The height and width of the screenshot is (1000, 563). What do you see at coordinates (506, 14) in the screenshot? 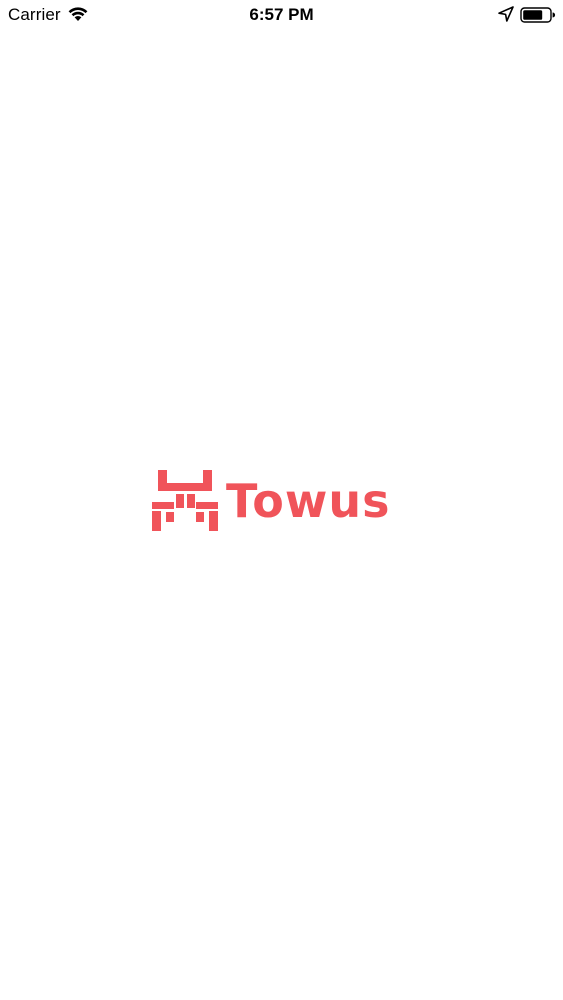
I see `location-arrow-icon` at bounding box center [506, 14].